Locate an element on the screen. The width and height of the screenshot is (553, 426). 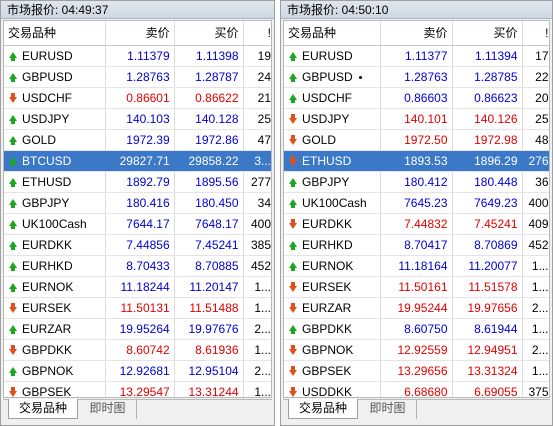
quote-row: UK100Cash 7644.17 7648.17 400 is located at coordinates (137, 224).